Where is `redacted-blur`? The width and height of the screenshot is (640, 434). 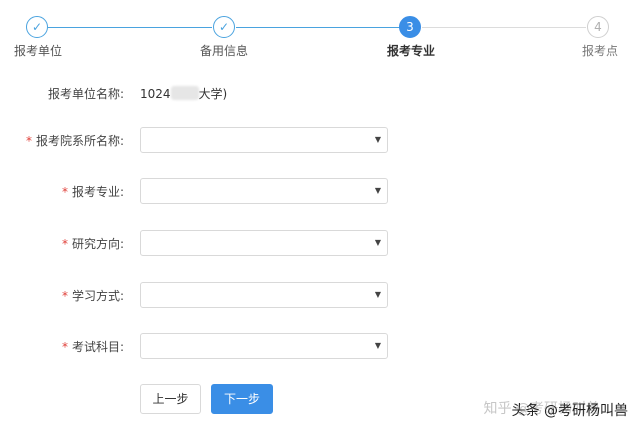 redacted-blur is located at coordinates (184, 93).